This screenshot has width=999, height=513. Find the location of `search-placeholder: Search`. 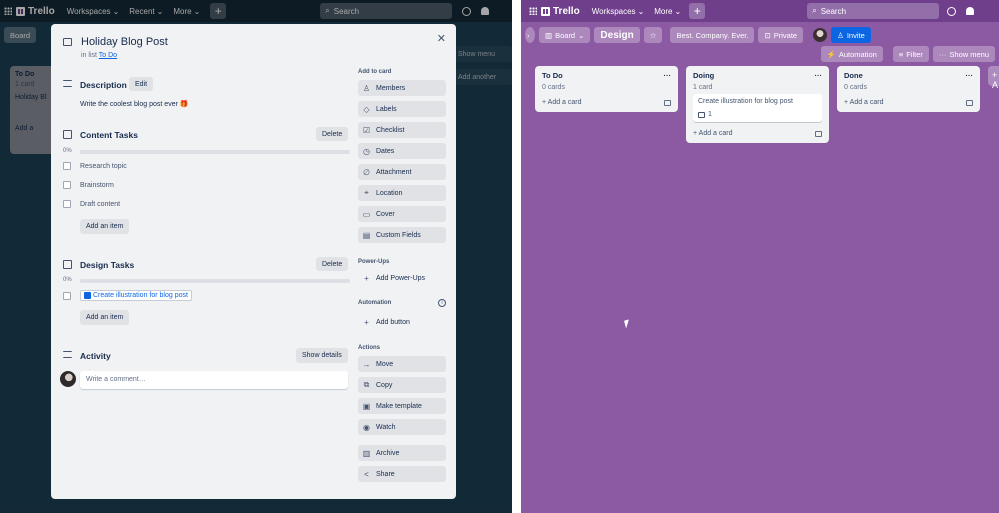

search-placeholder: Search is located at coordinates (833, 11).